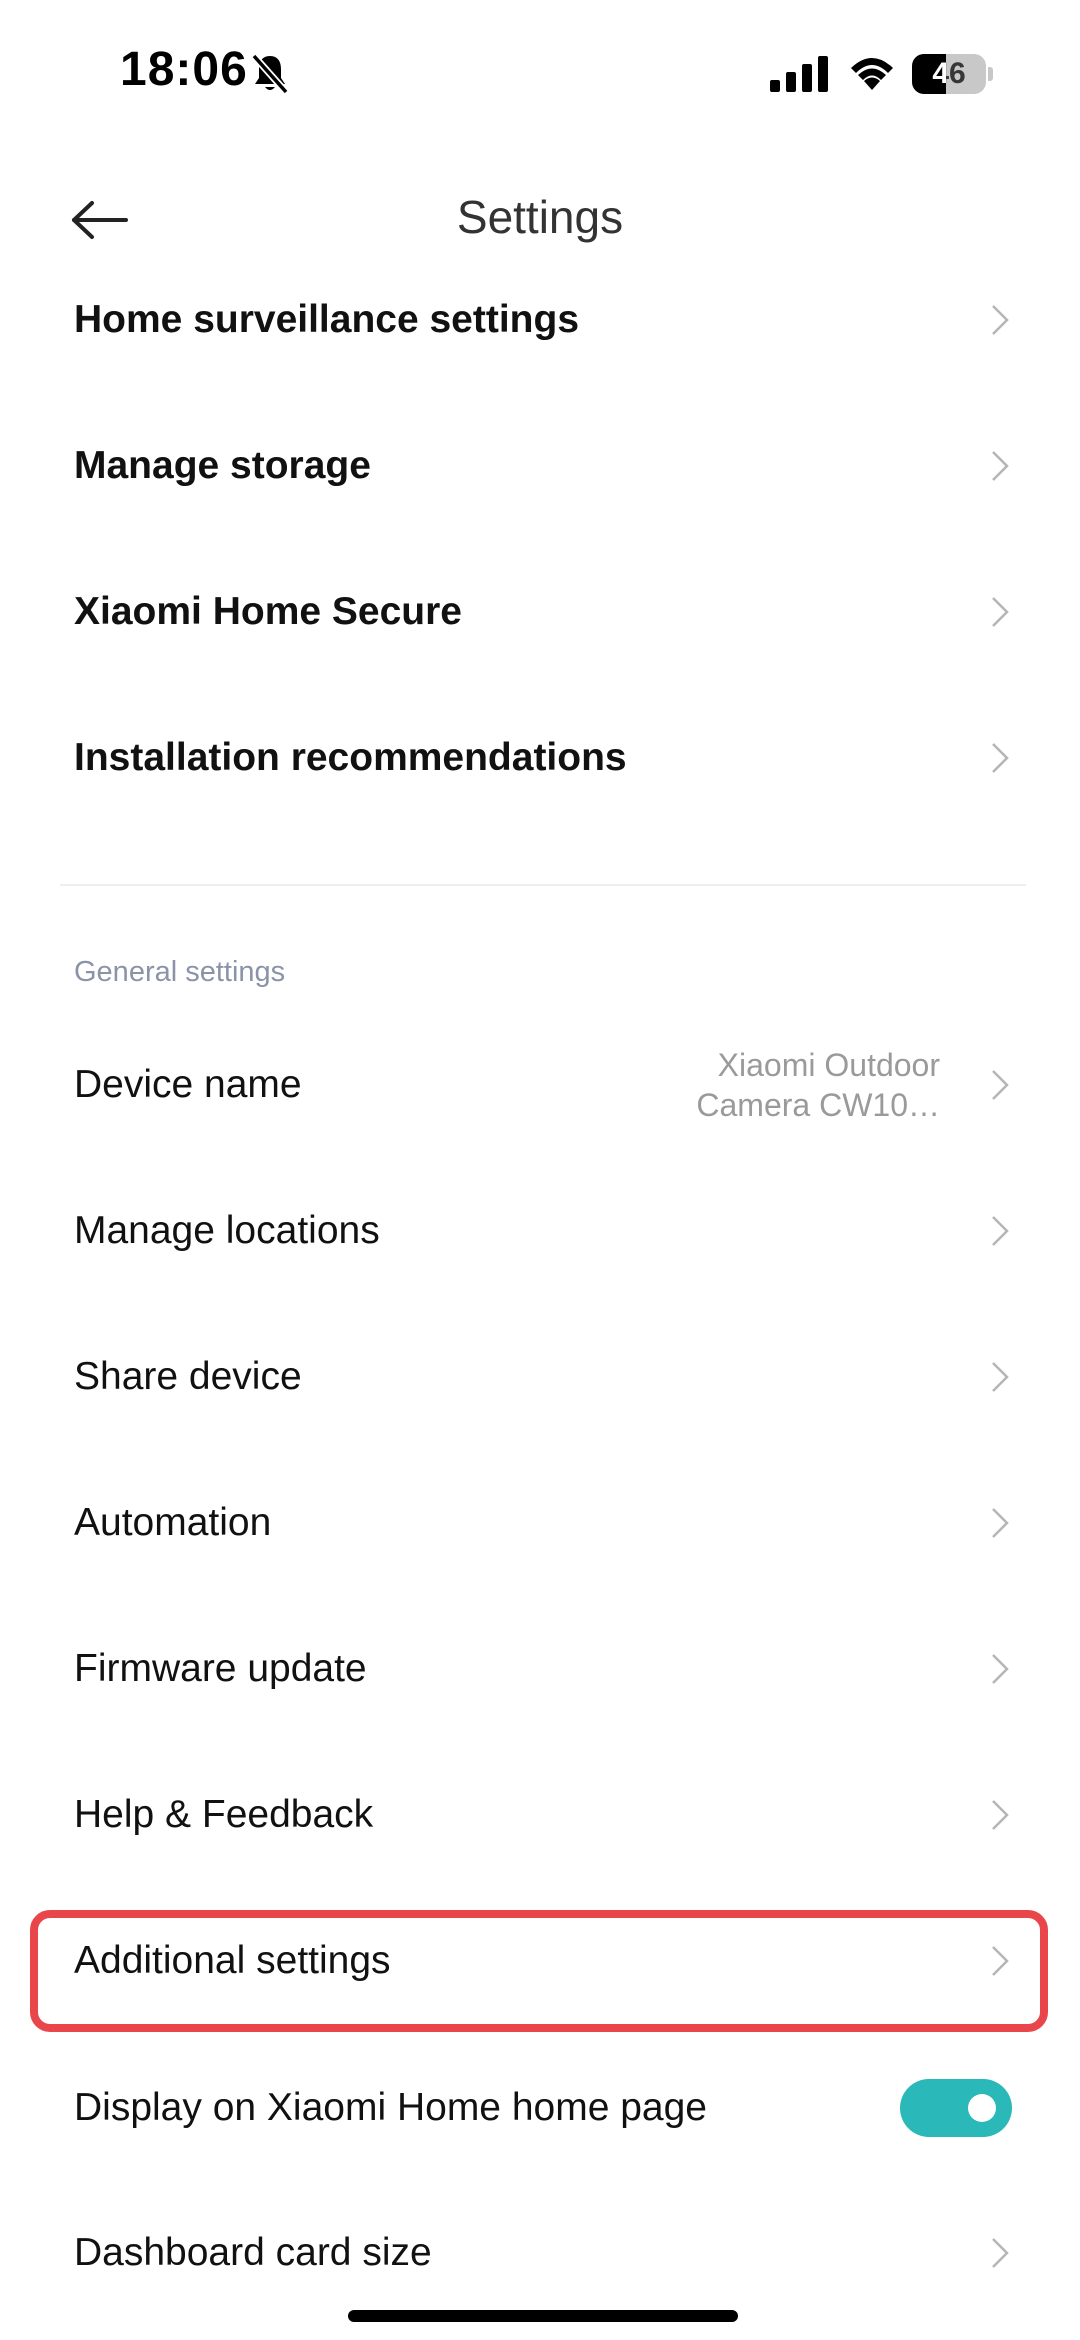 The image size is (1080, 2340). Describe the element at coordinates (232, 1960) in the screenshot. I see `row-label: Additional settings` at that location.